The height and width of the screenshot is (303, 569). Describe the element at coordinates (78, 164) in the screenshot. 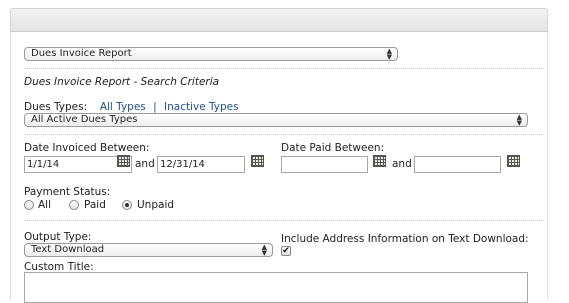

I see `date-invoiced-from-input: 1/1/14` at that location.